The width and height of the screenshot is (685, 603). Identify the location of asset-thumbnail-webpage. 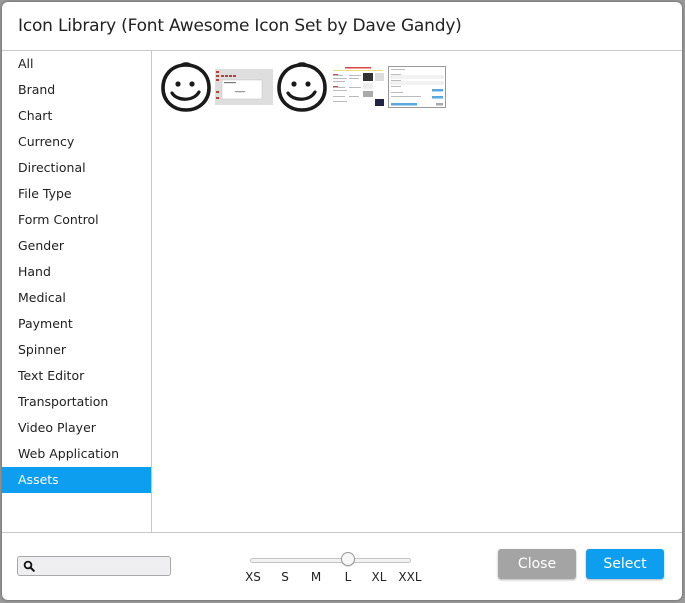
(358, 89).